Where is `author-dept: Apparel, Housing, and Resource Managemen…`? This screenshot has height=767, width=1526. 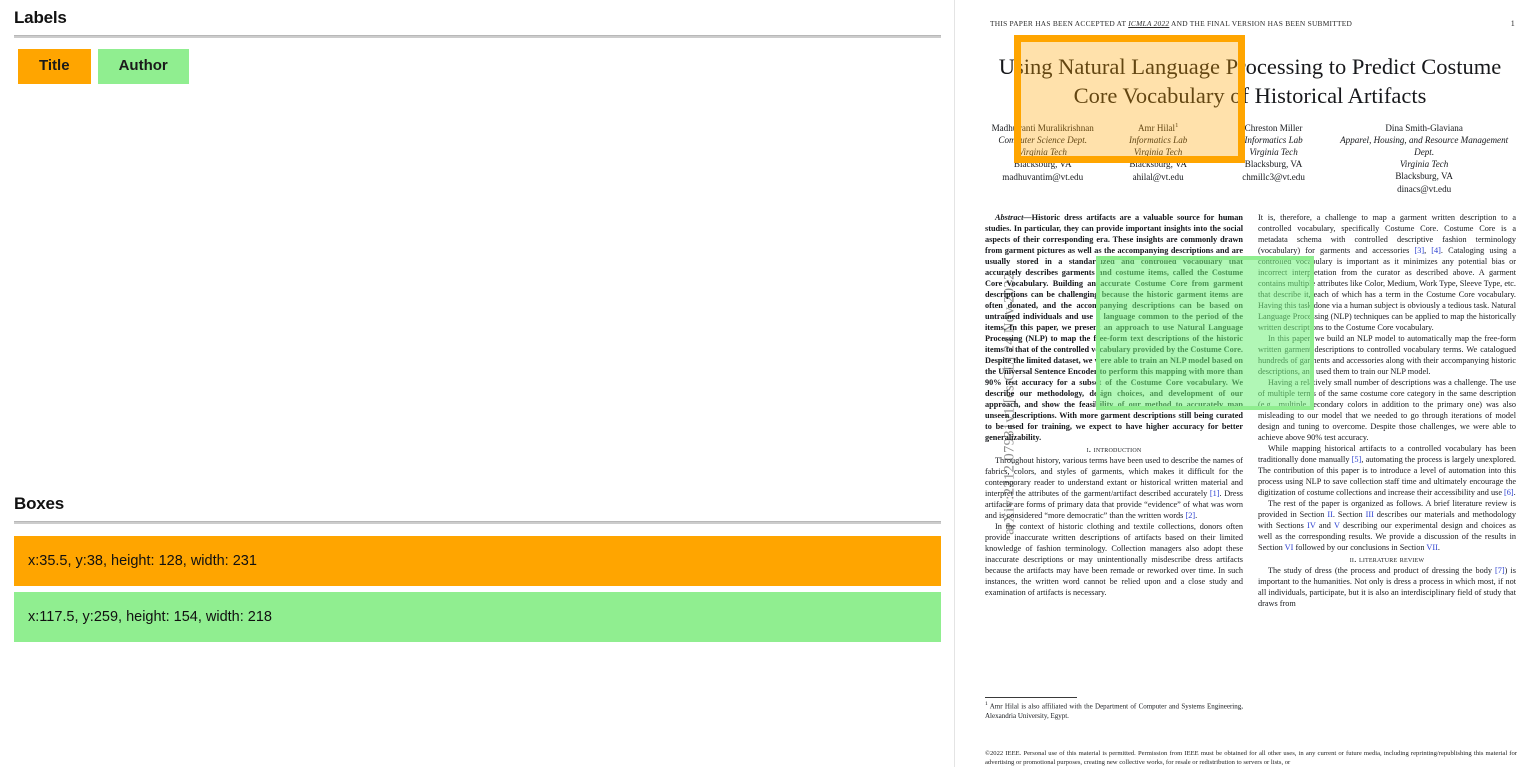
author-dept: Apparel, Housing, and Resource Managemen… is located at coordinates (1424, 146).